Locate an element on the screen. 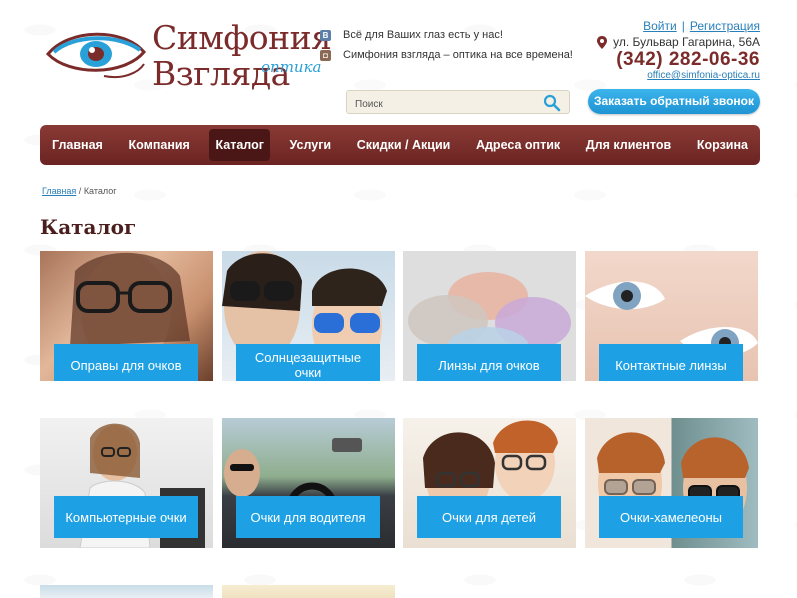  search-input is located at coordinates (445, 104).